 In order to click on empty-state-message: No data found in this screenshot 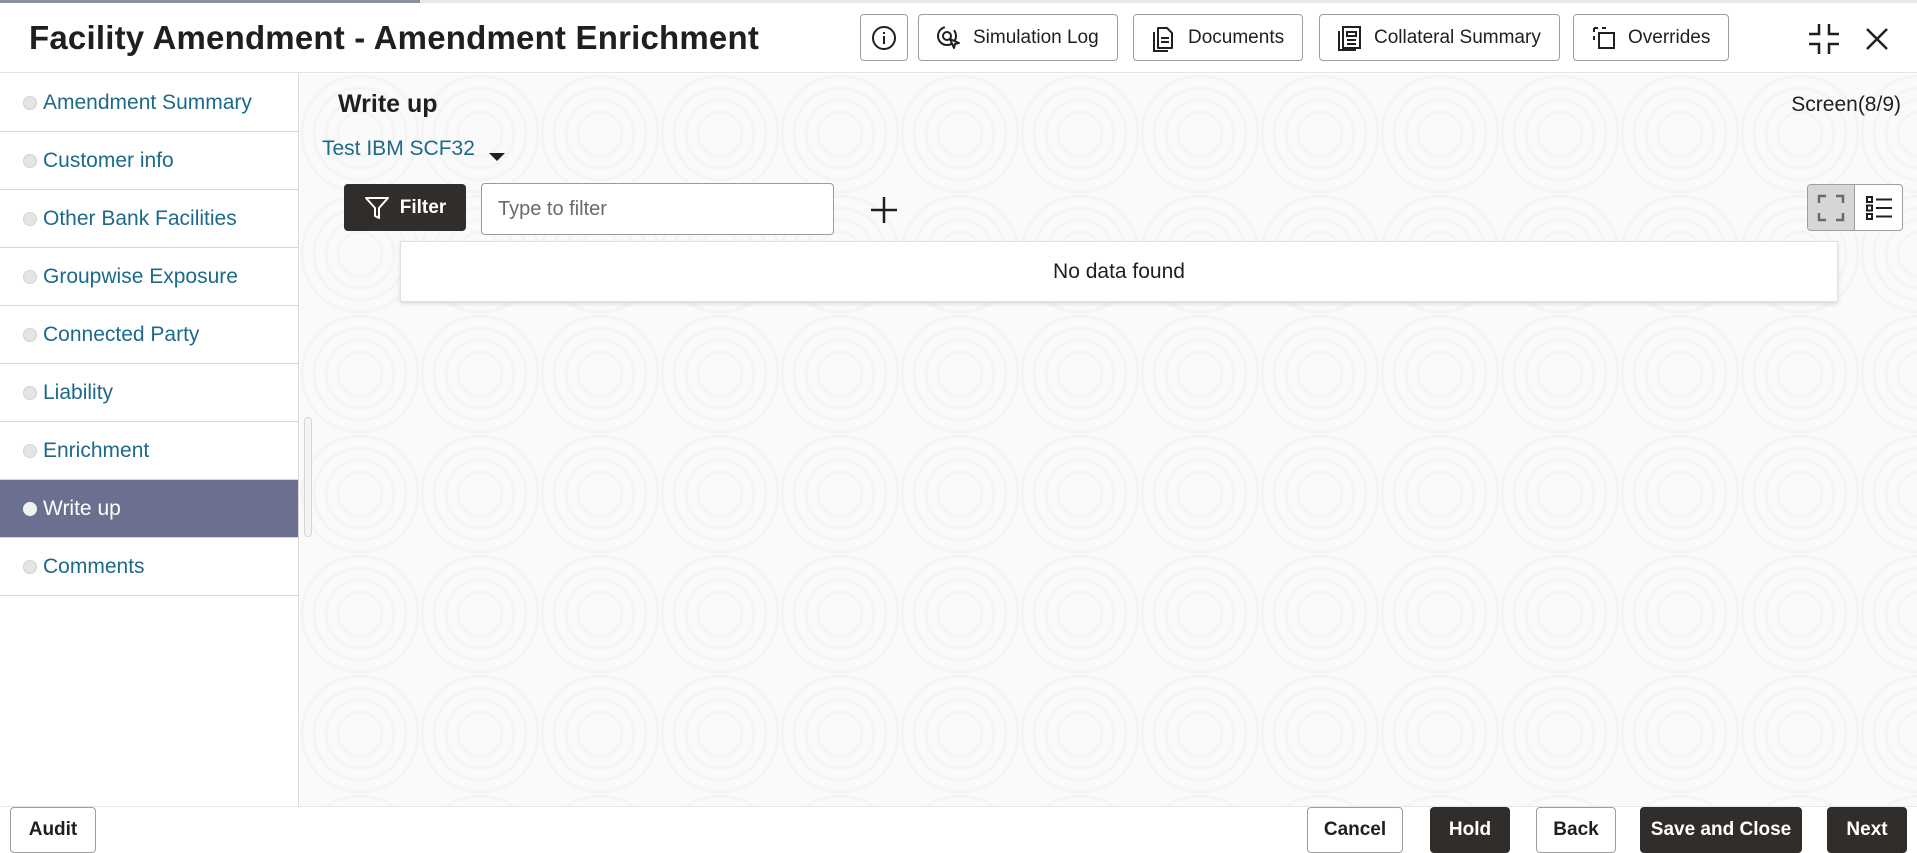, I will do `click(1119, 271)`.